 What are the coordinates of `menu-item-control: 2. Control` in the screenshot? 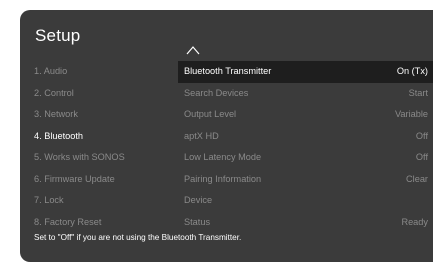 It's located at (79, 94).